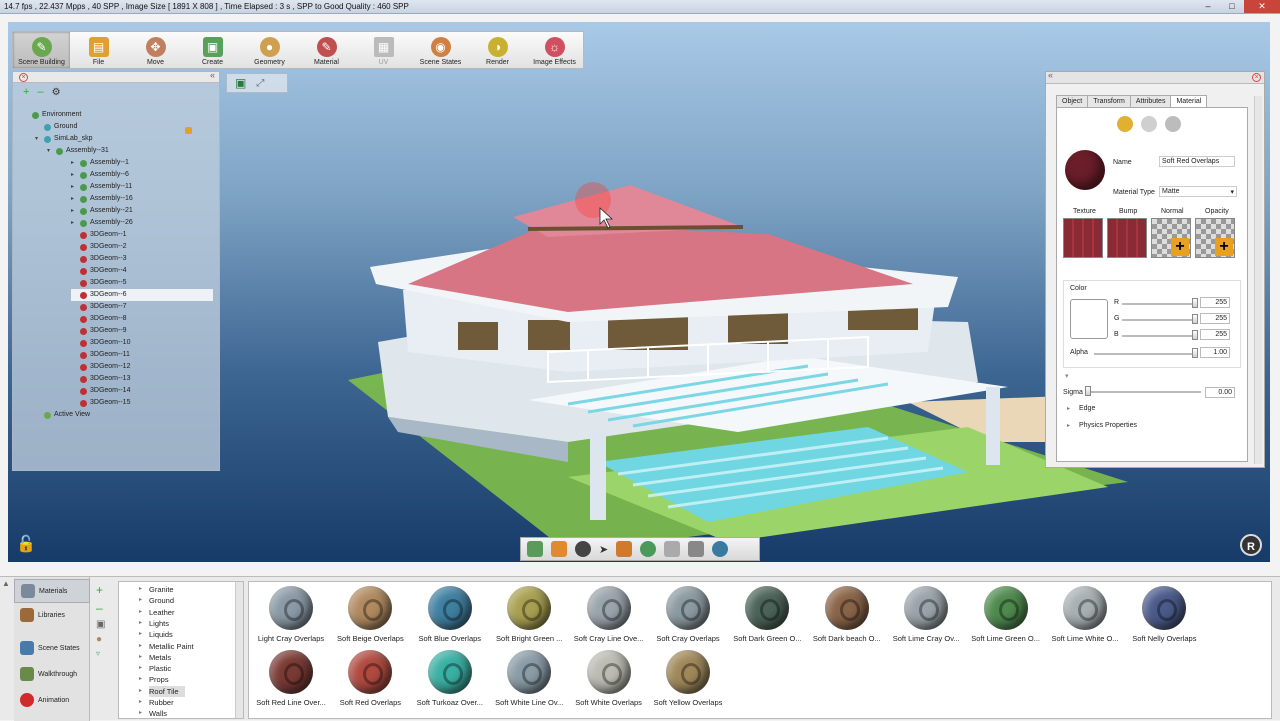 The image size is (1280, 721). Describe the element at coordinates (696, 549) in the screenshot. I see `grid-icon` at that location.